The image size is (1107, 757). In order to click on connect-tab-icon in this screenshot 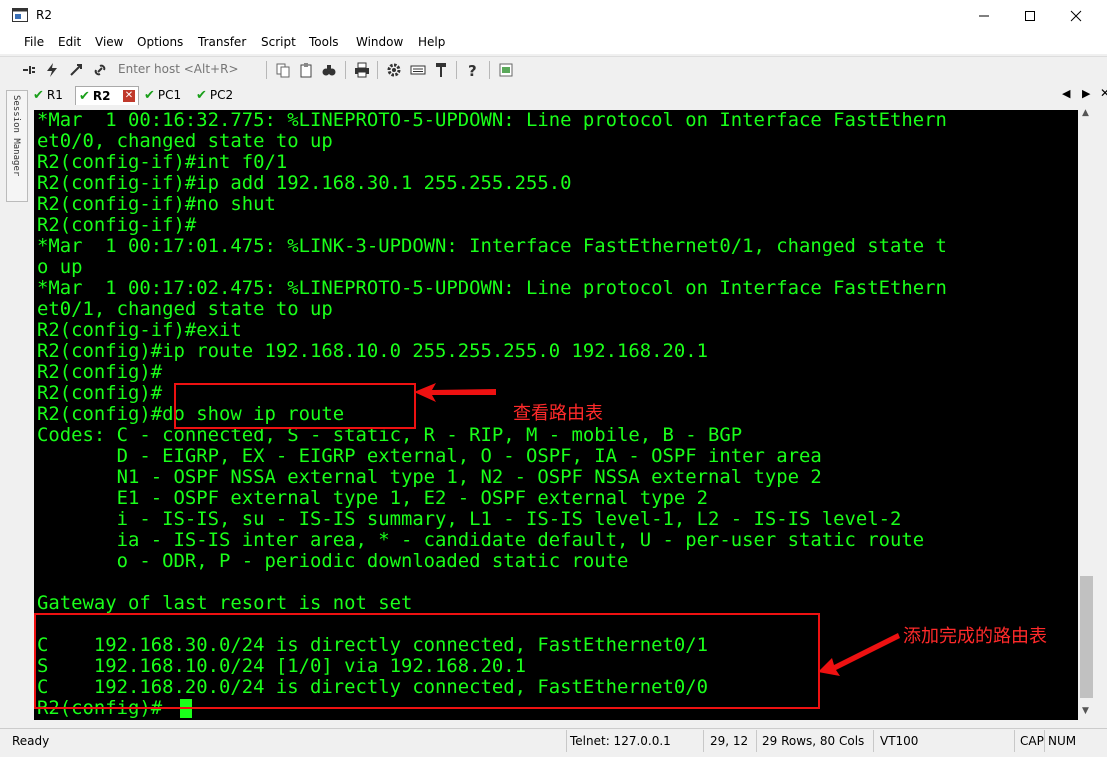, I will do `click(76, 70)`.